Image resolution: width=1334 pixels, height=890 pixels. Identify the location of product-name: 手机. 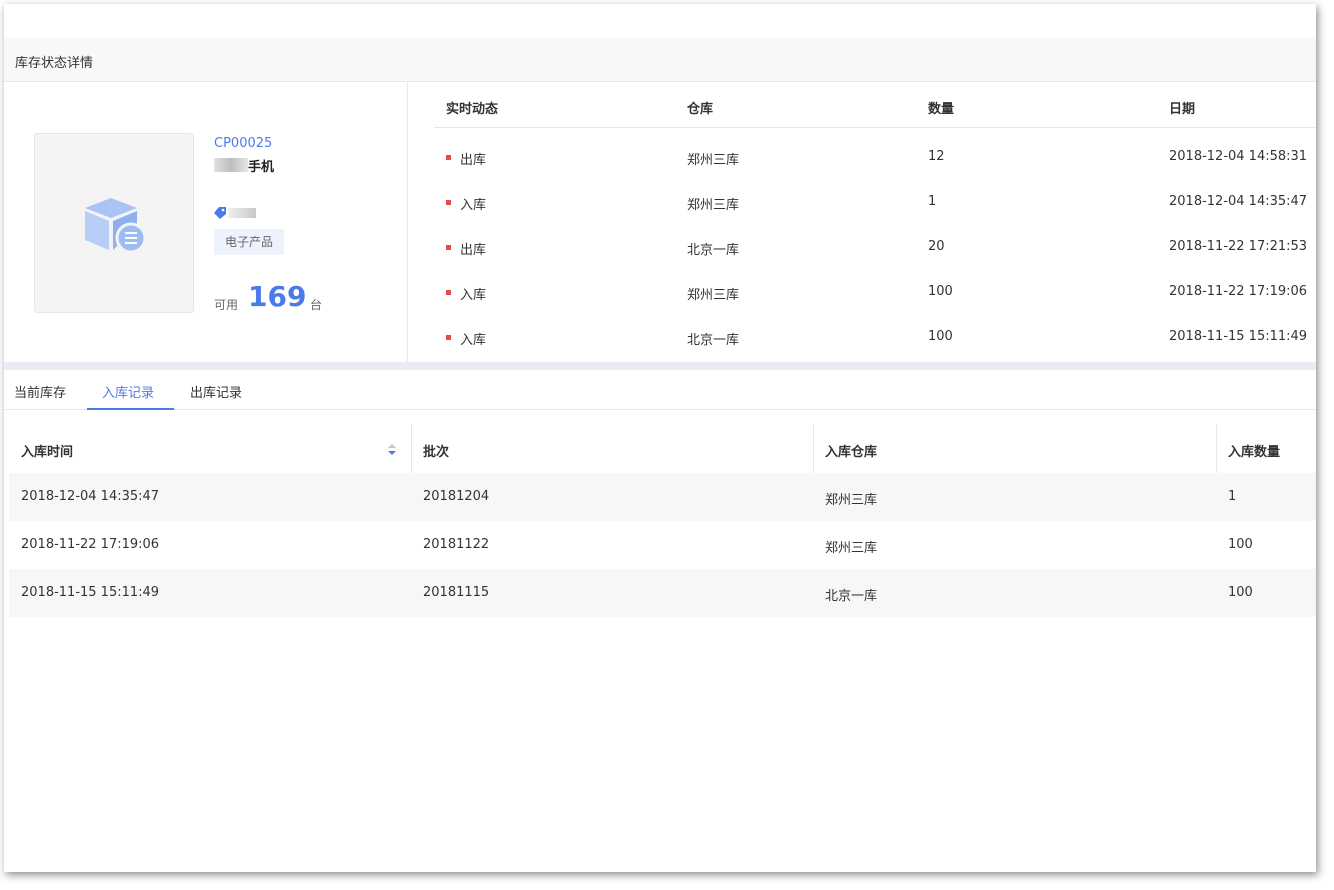
(261, 167).